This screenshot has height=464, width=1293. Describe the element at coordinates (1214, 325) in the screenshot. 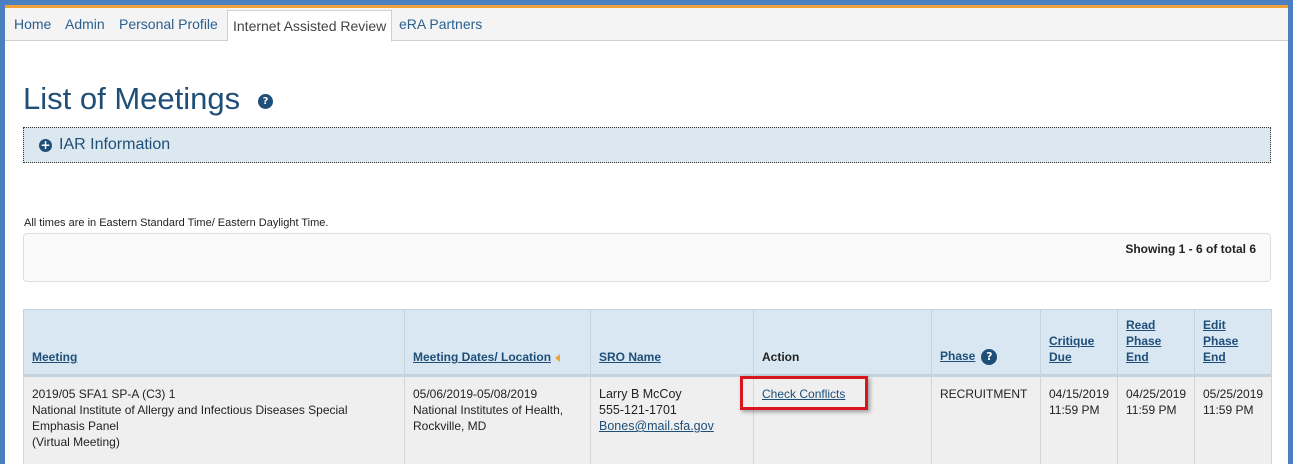

I see `header-text-line: Edit` at that location.